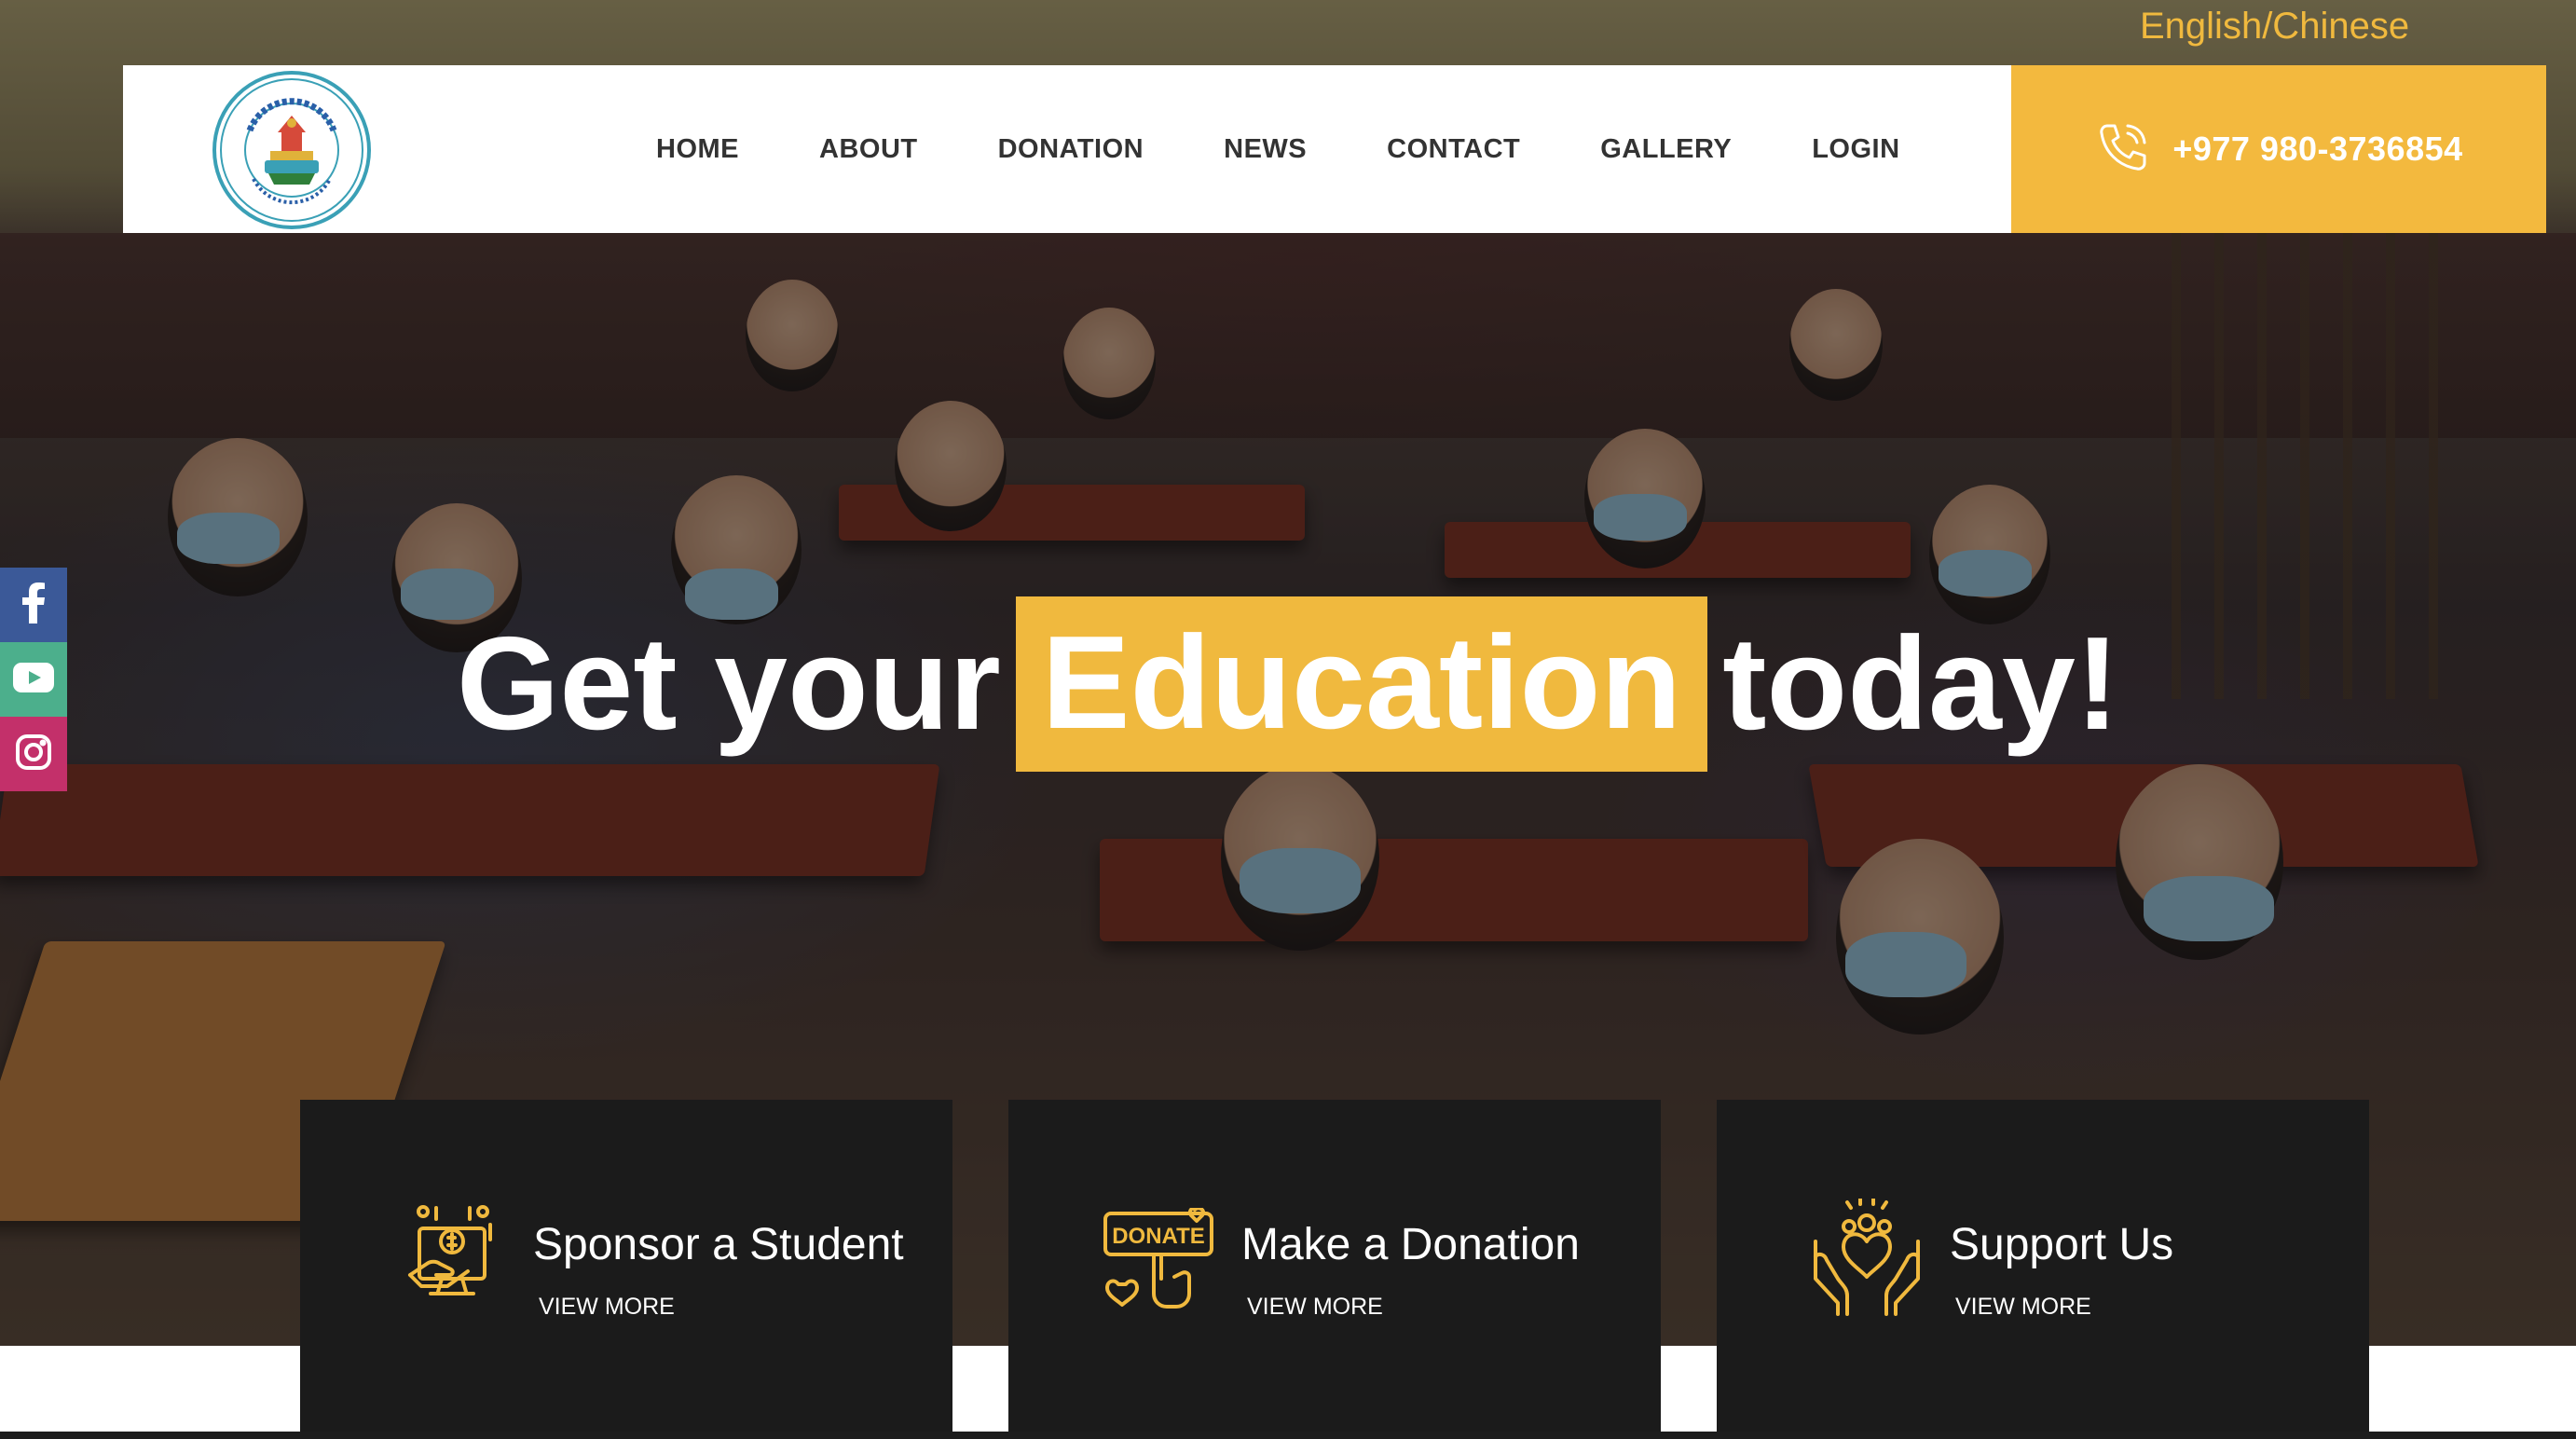 The height and width of the screenshot is (1439, 2576). Describe the element at coordinates (1159, 1258) in the screenshot. I see `donate-icon: DONATE` at that location.